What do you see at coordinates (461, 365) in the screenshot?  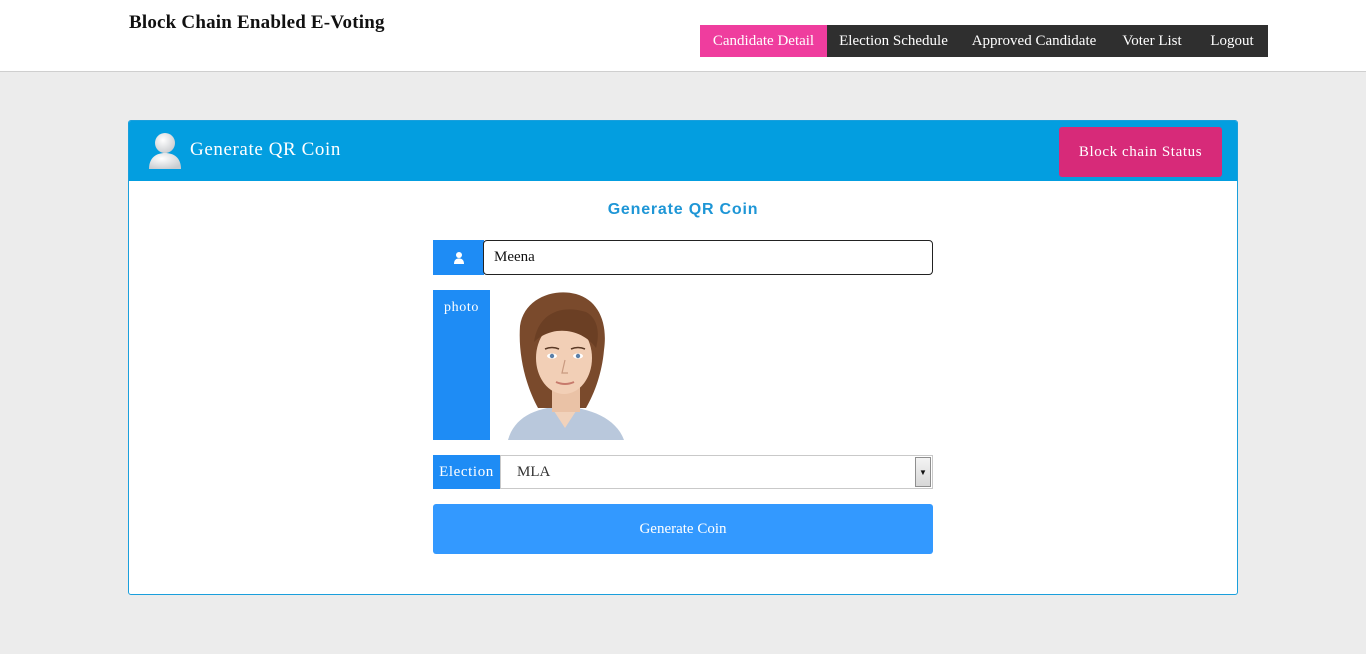 I see `photo-label: photo` at bounding box center [461, 365].